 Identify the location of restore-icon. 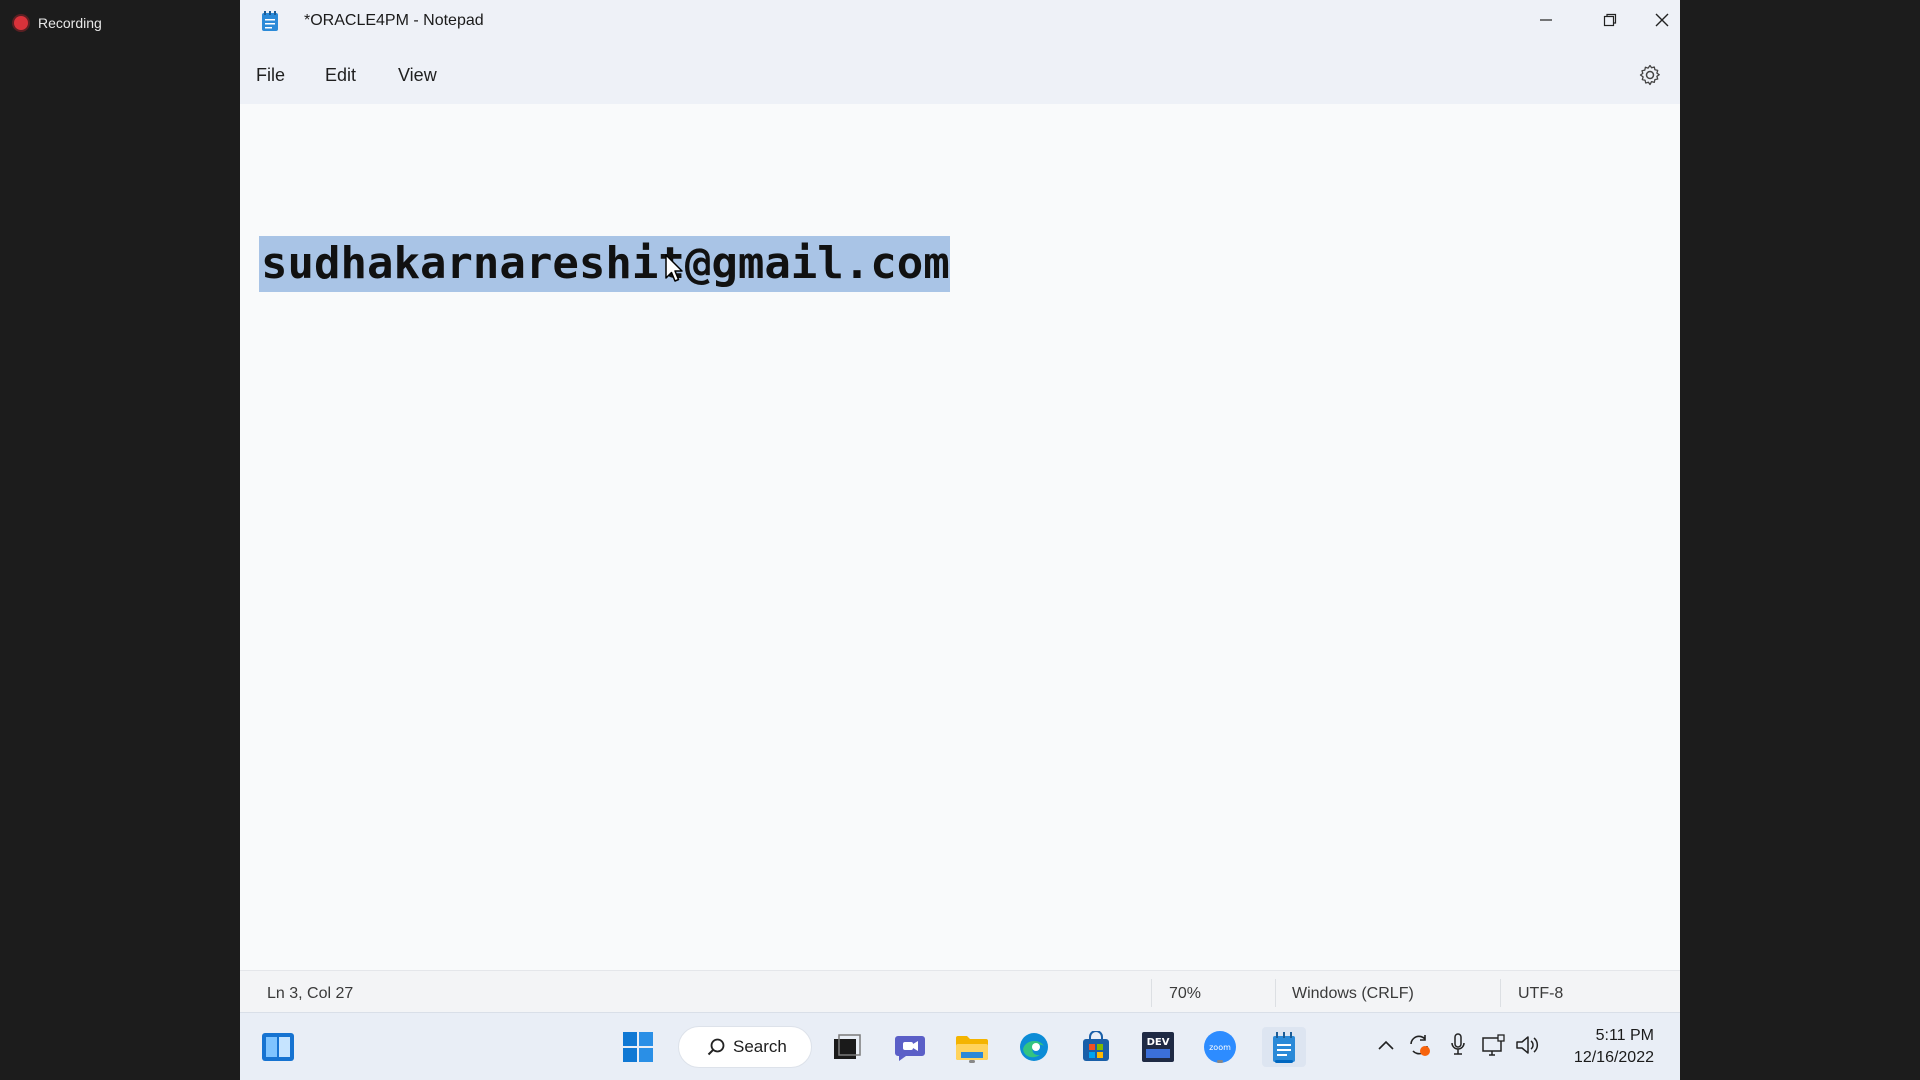
(1610, 20).